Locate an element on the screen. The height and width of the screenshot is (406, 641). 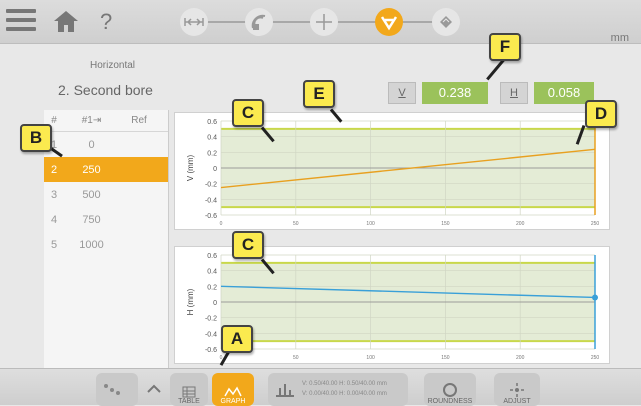
row-value: 750 is located at coordinates (91, 219).